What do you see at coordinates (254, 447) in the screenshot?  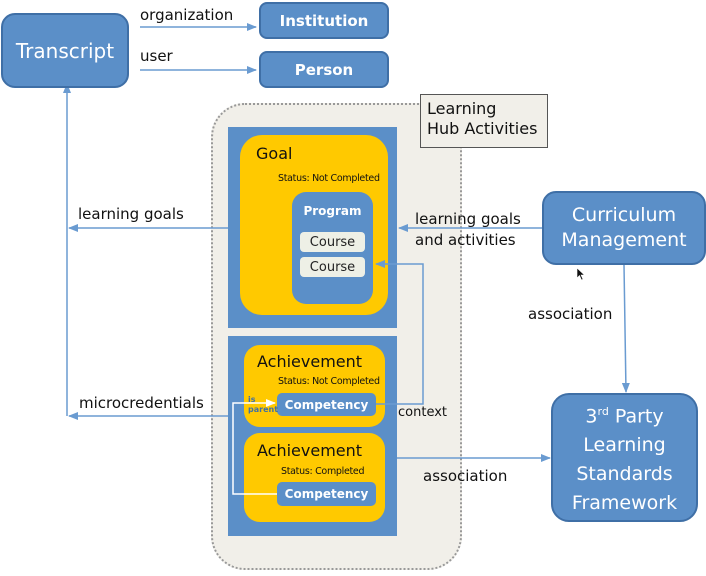 I see `is-parent-bracket` at bounding box center [254, 447].